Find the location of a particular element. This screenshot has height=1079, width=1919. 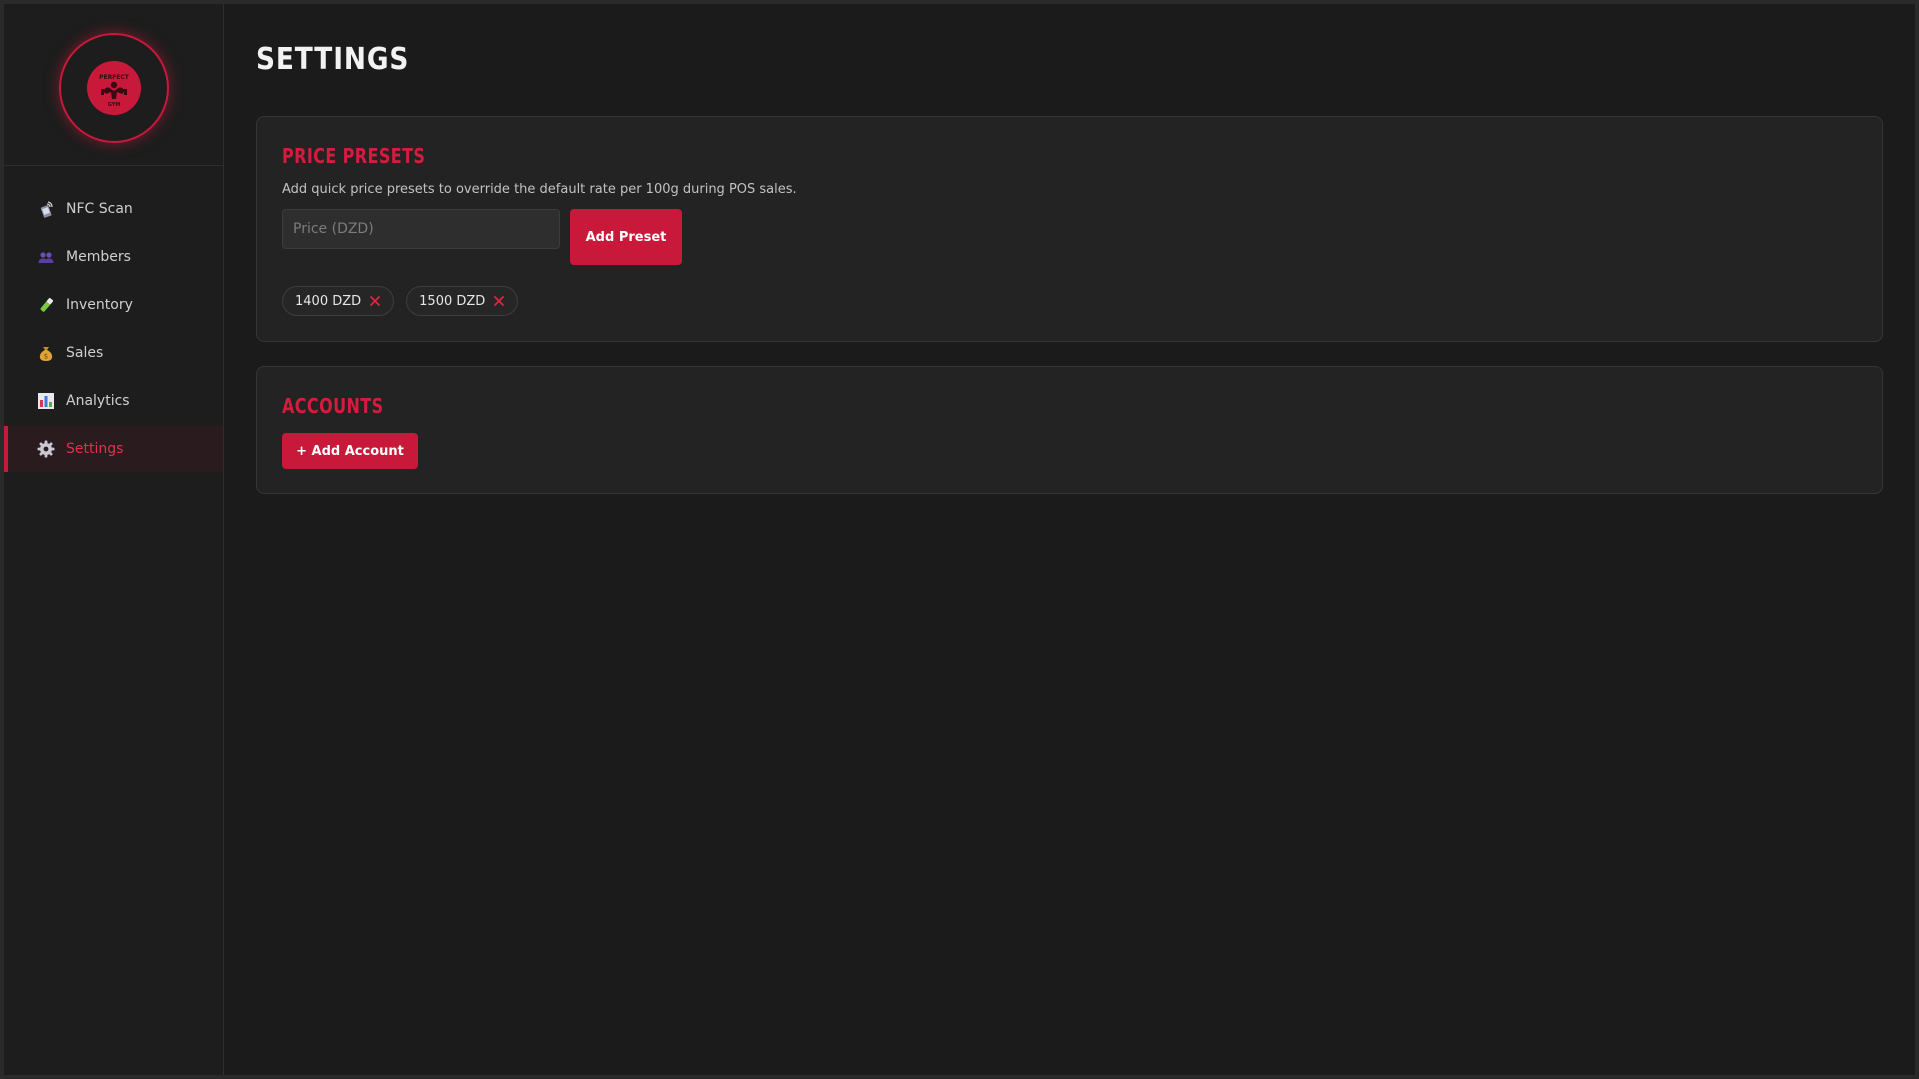

price-input is located at coordinates (421, 229).